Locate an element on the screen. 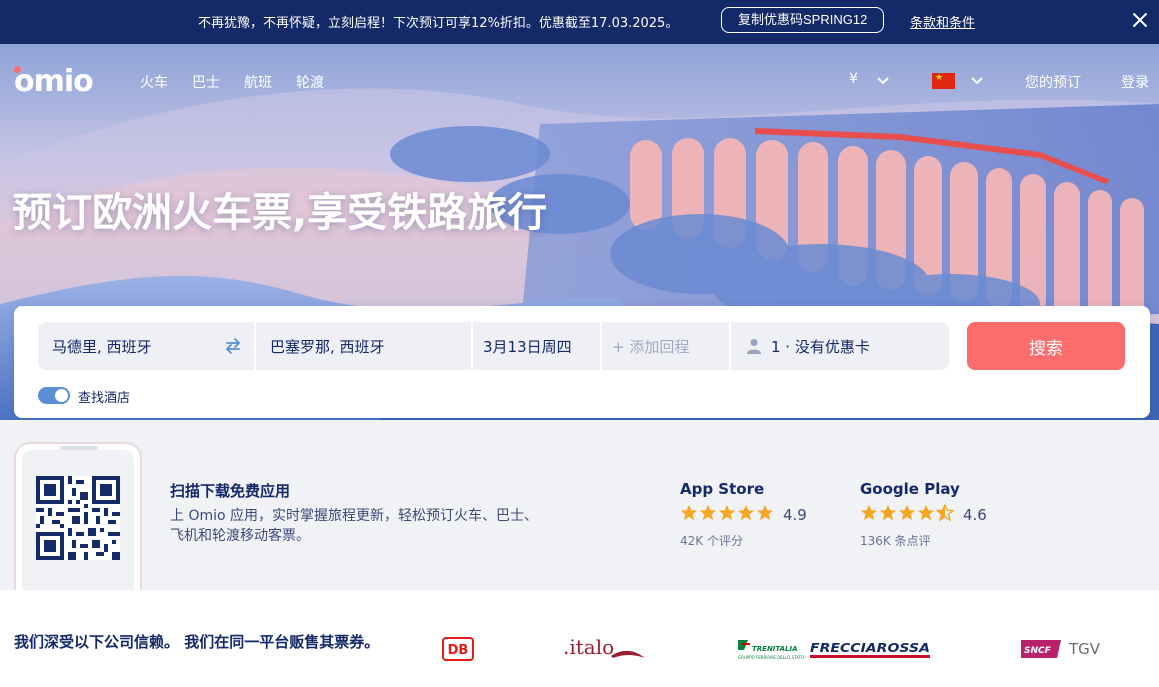  app-store-rating: 4.9 is located at coordinates (795, 515).